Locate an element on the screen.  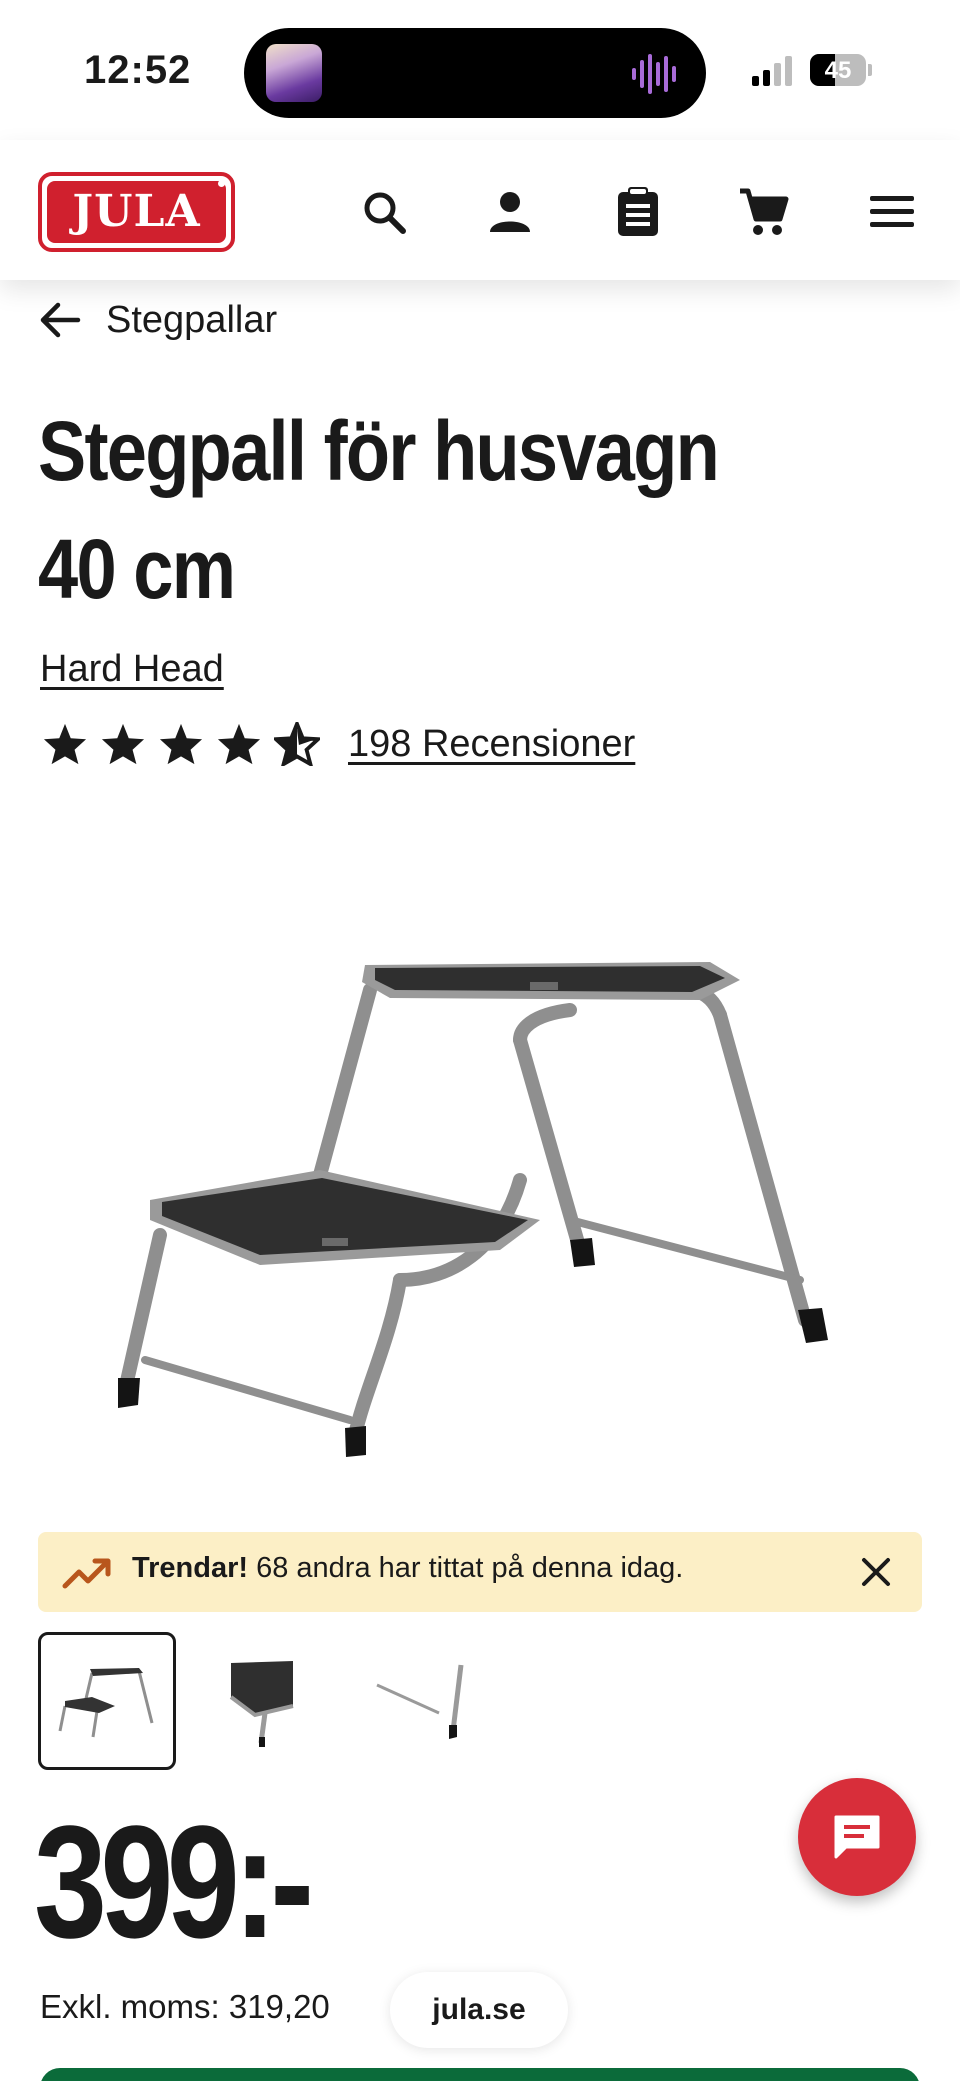
image-thumbnails is located at coordinates (265, 1701).